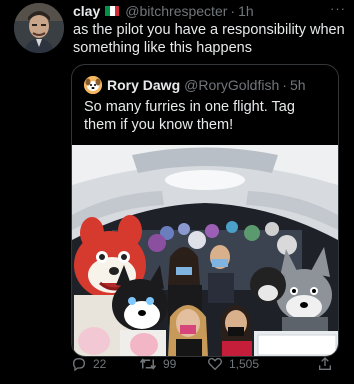 The image size is (354, 384). What do you see at coordinates (148, 364) in the screenshot?
I see `retweet-icon` at bounding box center [148, 364].